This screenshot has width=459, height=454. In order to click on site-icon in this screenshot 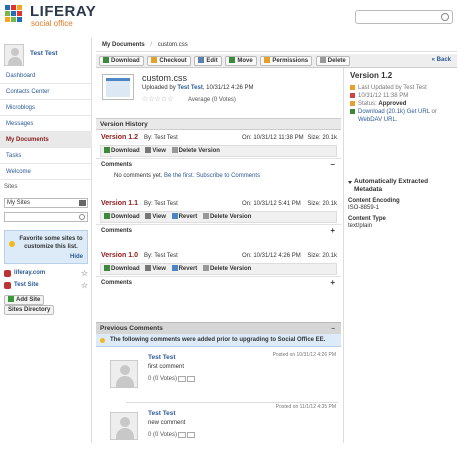, I will do `click(7, 273)`.